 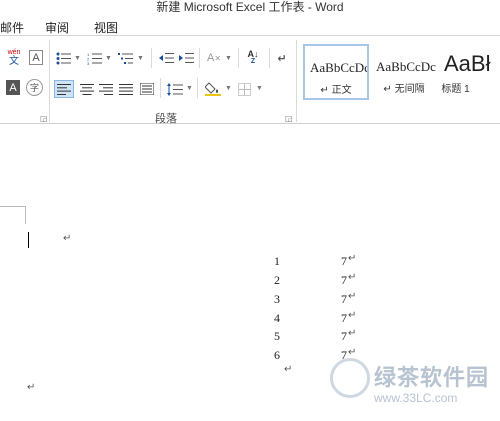 I want to click on decrease-indent-icon, so click(x=166, y=58).